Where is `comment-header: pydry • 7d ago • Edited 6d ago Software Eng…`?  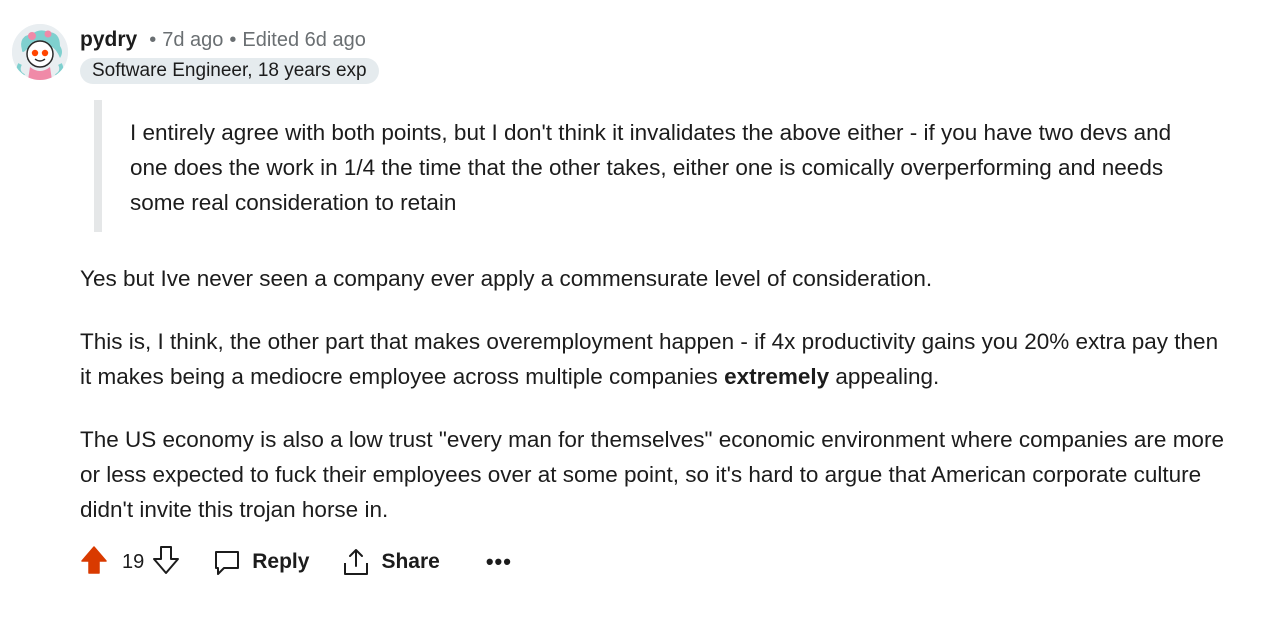
comment-header: pydry • 7d ago • Edited 6d ago Software Eng… is located at coordinates (229, 55).